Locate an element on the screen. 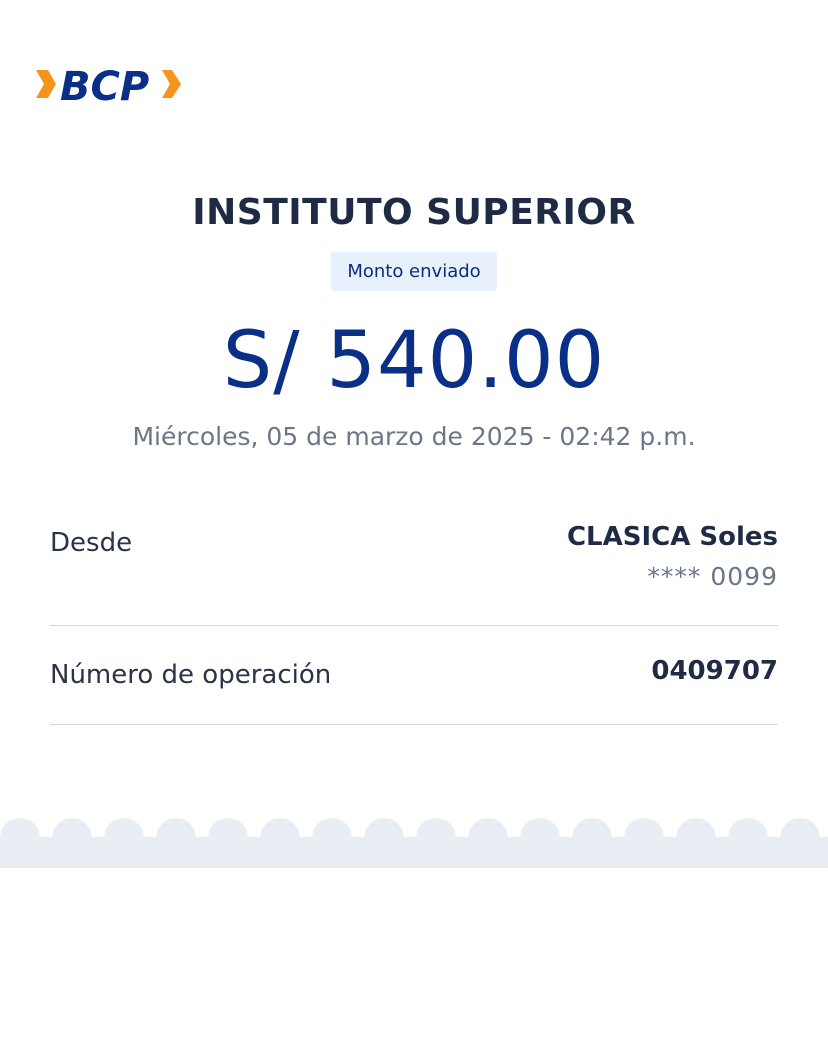 This screenshot has width=828, height=1042. amount-sent: S/ 540.00 is located at coordinates (414, 361).